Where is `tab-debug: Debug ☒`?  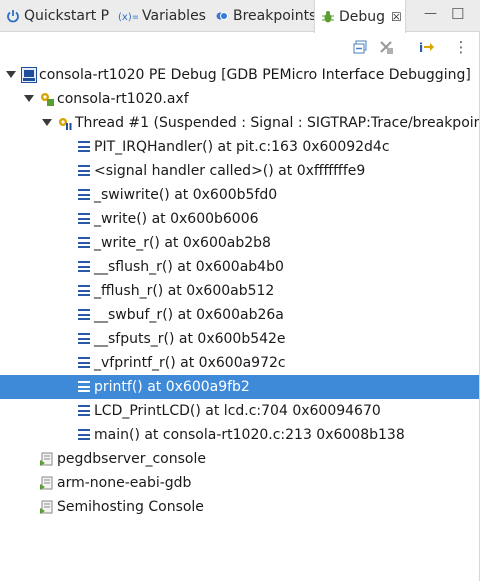 tab-debug: Debug ☒ is located at coordinates (360, 16).